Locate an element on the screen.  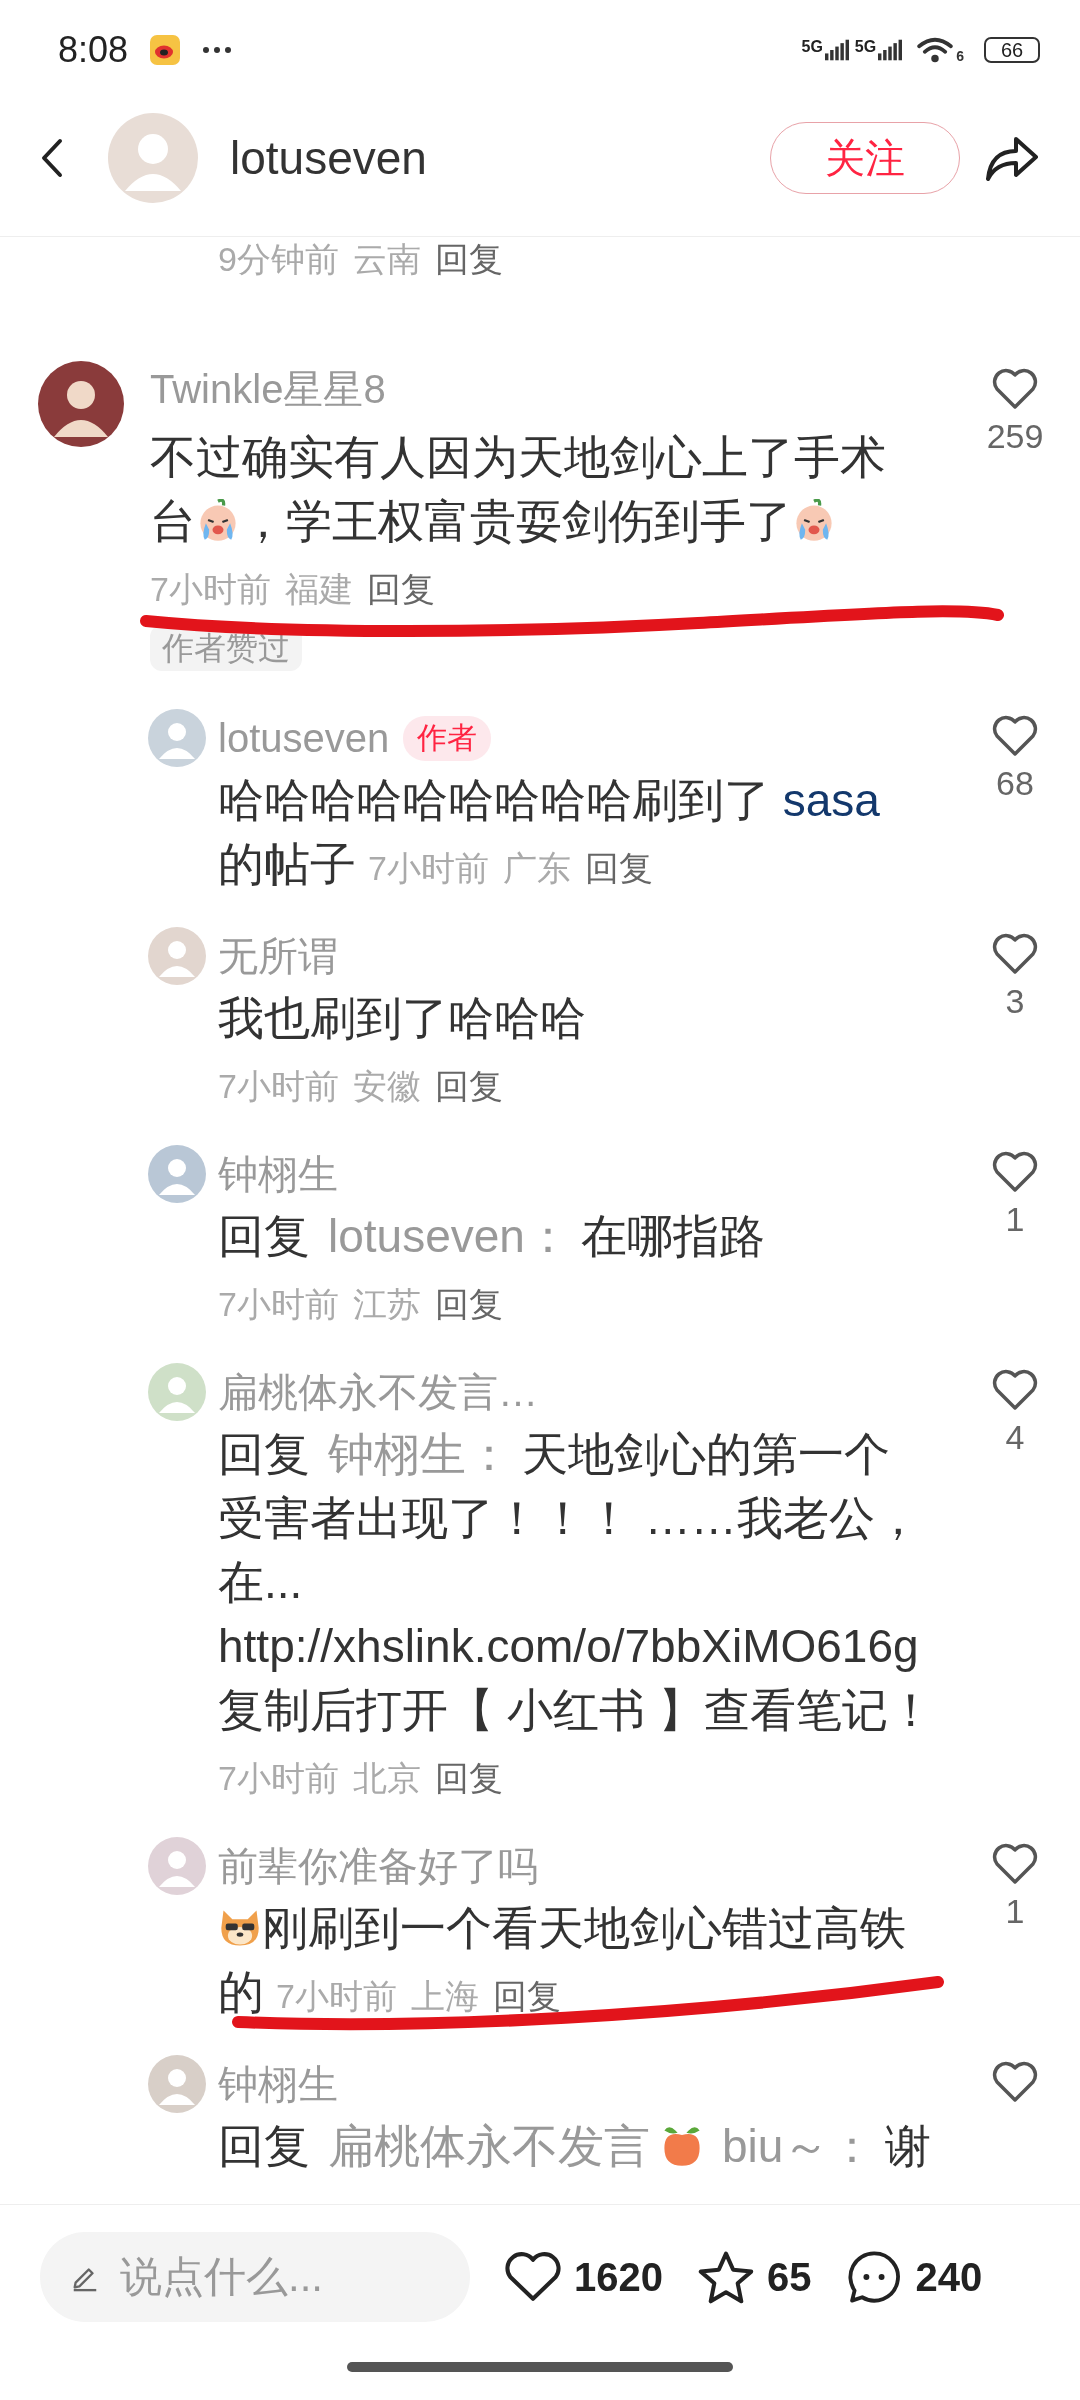
mention-link: 扁桃体永不发言 is located at coordinates (489, 2146).